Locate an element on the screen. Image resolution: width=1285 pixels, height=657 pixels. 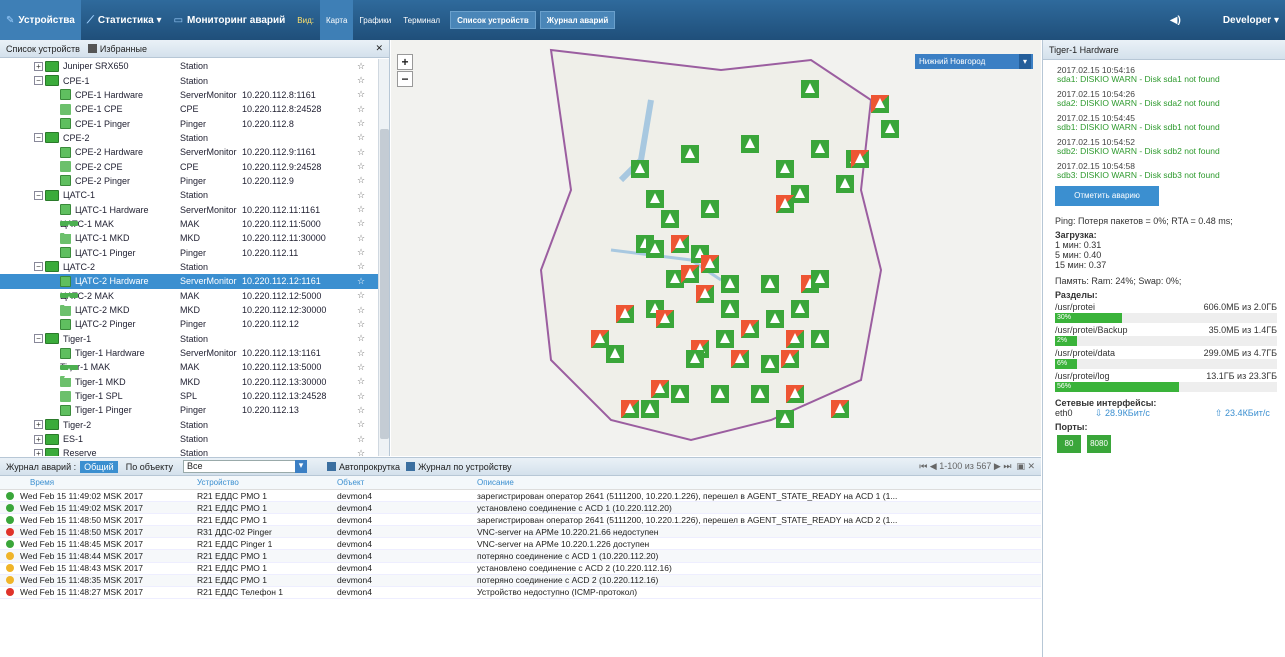
tree-row: + Reserve Station ☆ is located at coordinates (189, 451).